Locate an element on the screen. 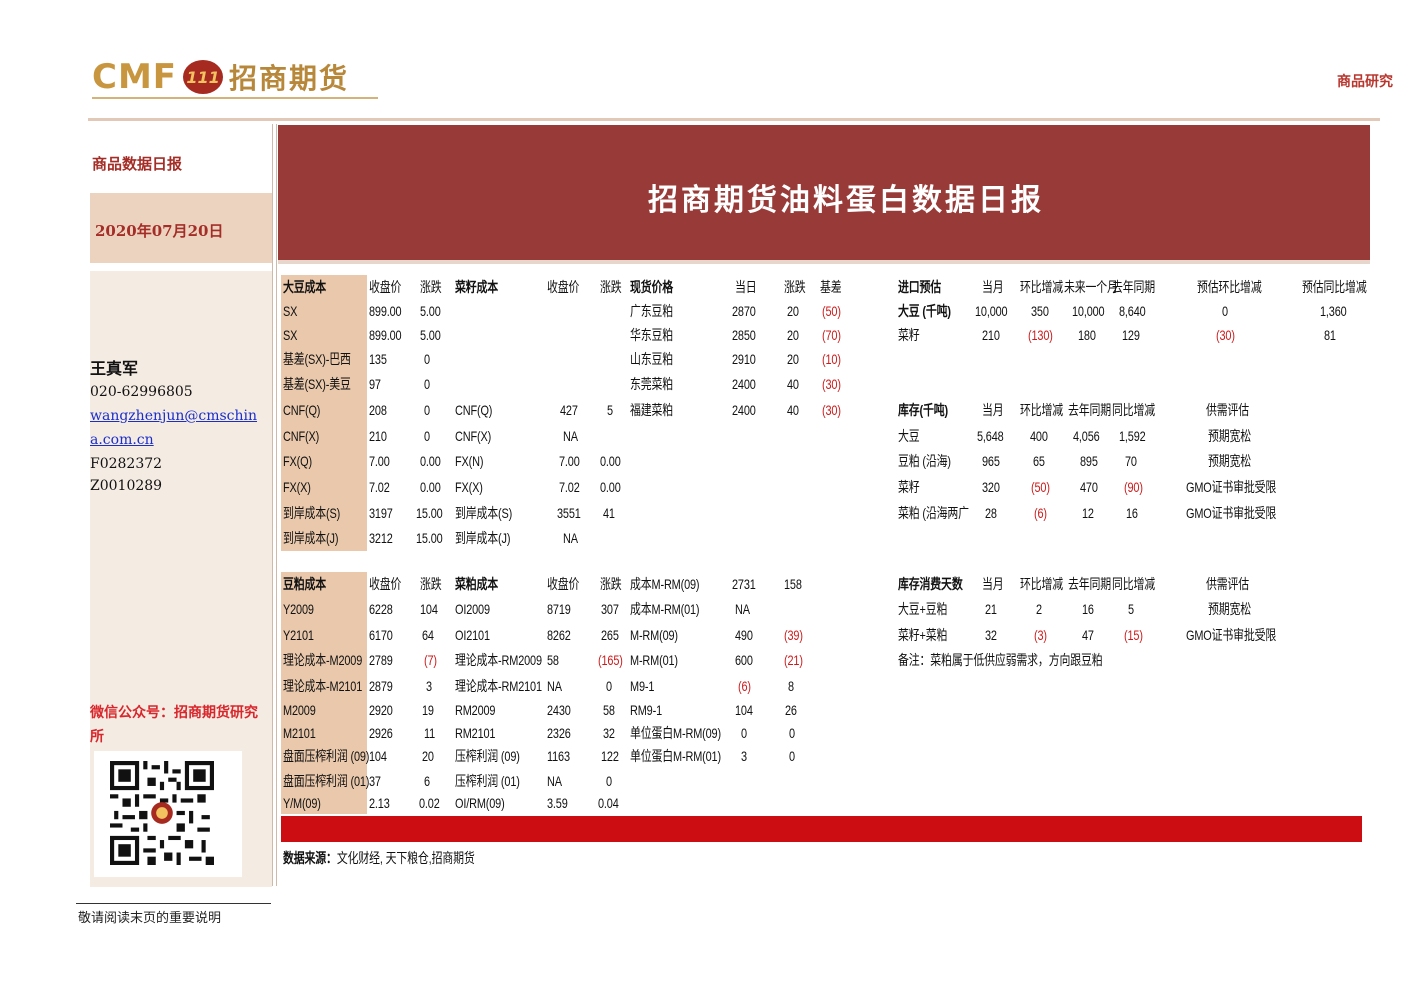  sidebar-border is located at coordinates (272, 505).